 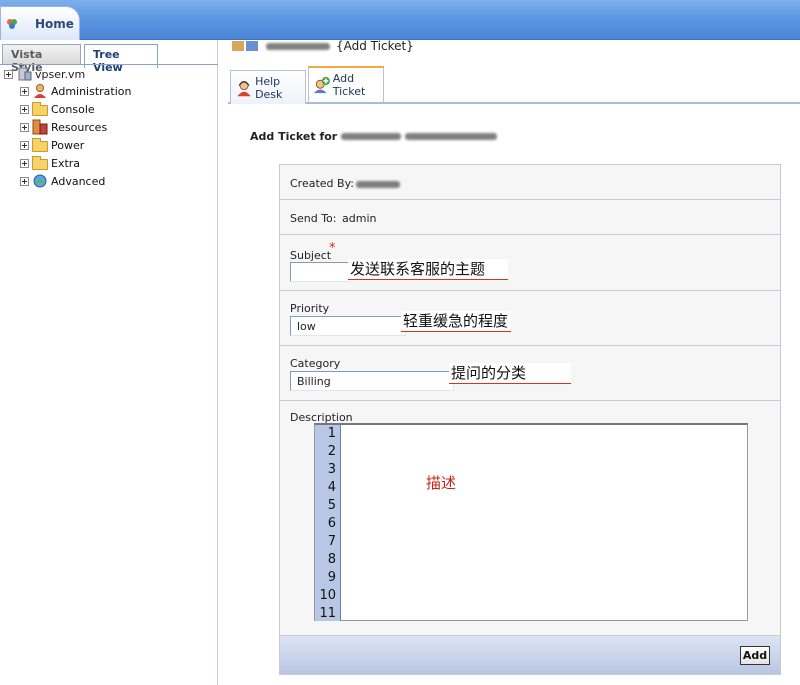 I want to click on tree-item-power: Power, so click(x=52, y=145).